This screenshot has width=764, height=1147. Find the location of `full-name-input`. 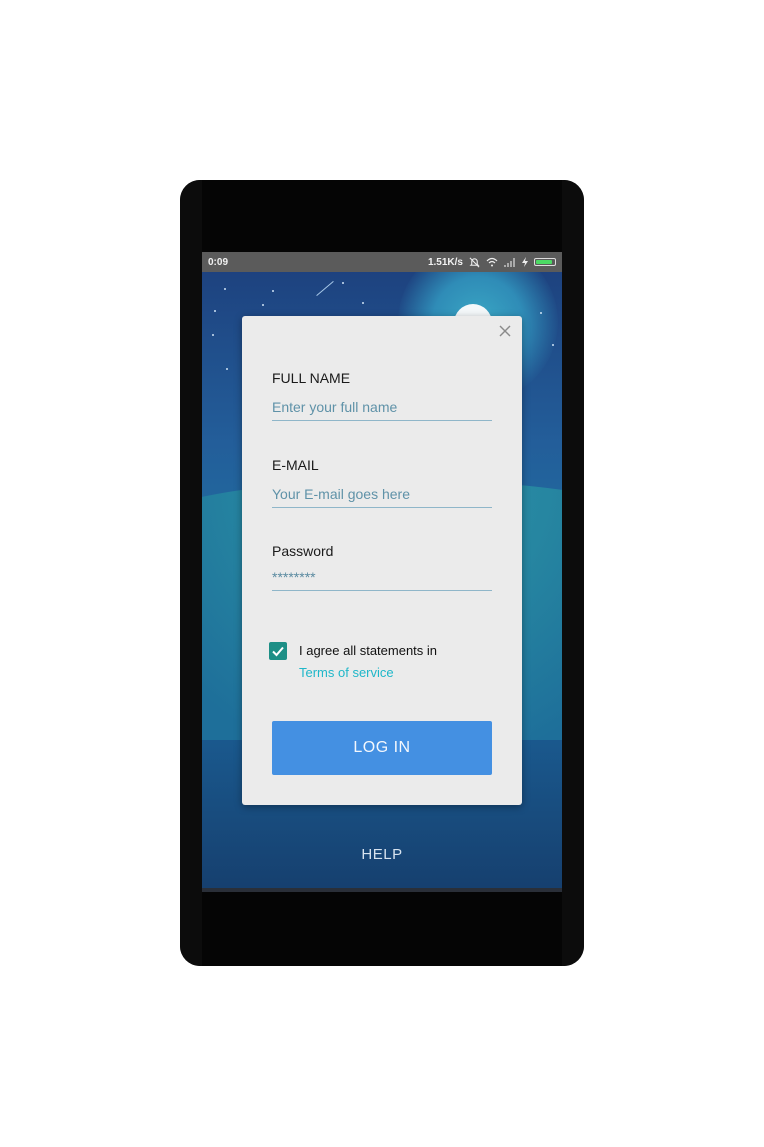

full-name-input is located at coordinates (382, 407).